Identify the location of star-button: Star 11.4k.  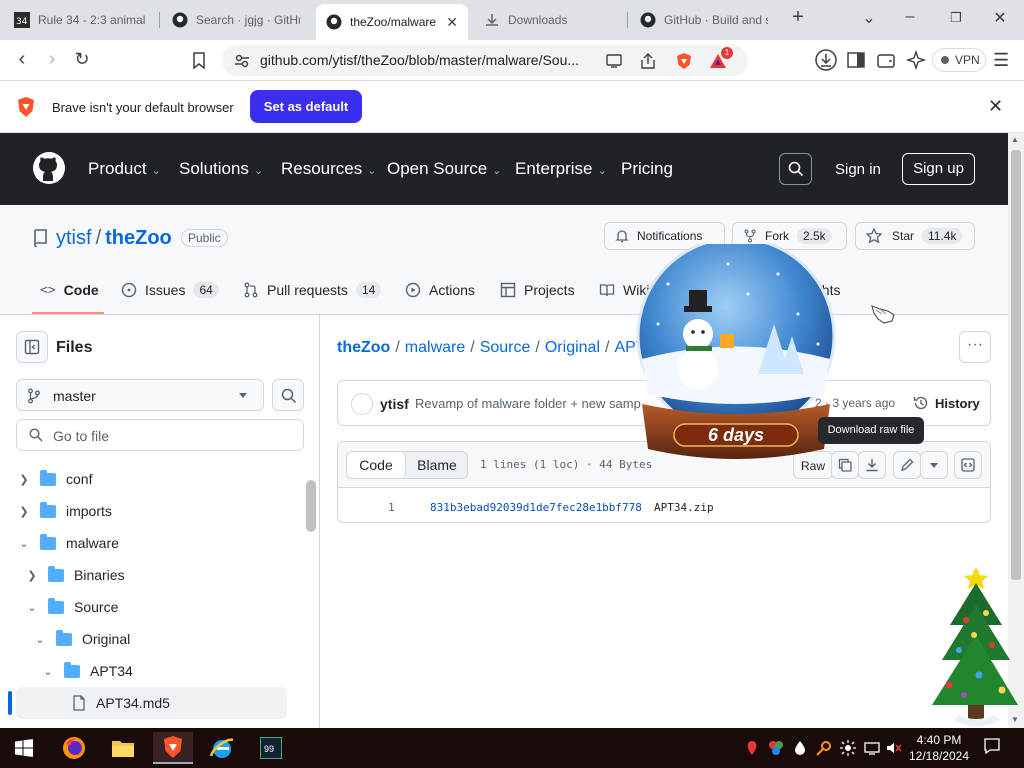
(915, 236).